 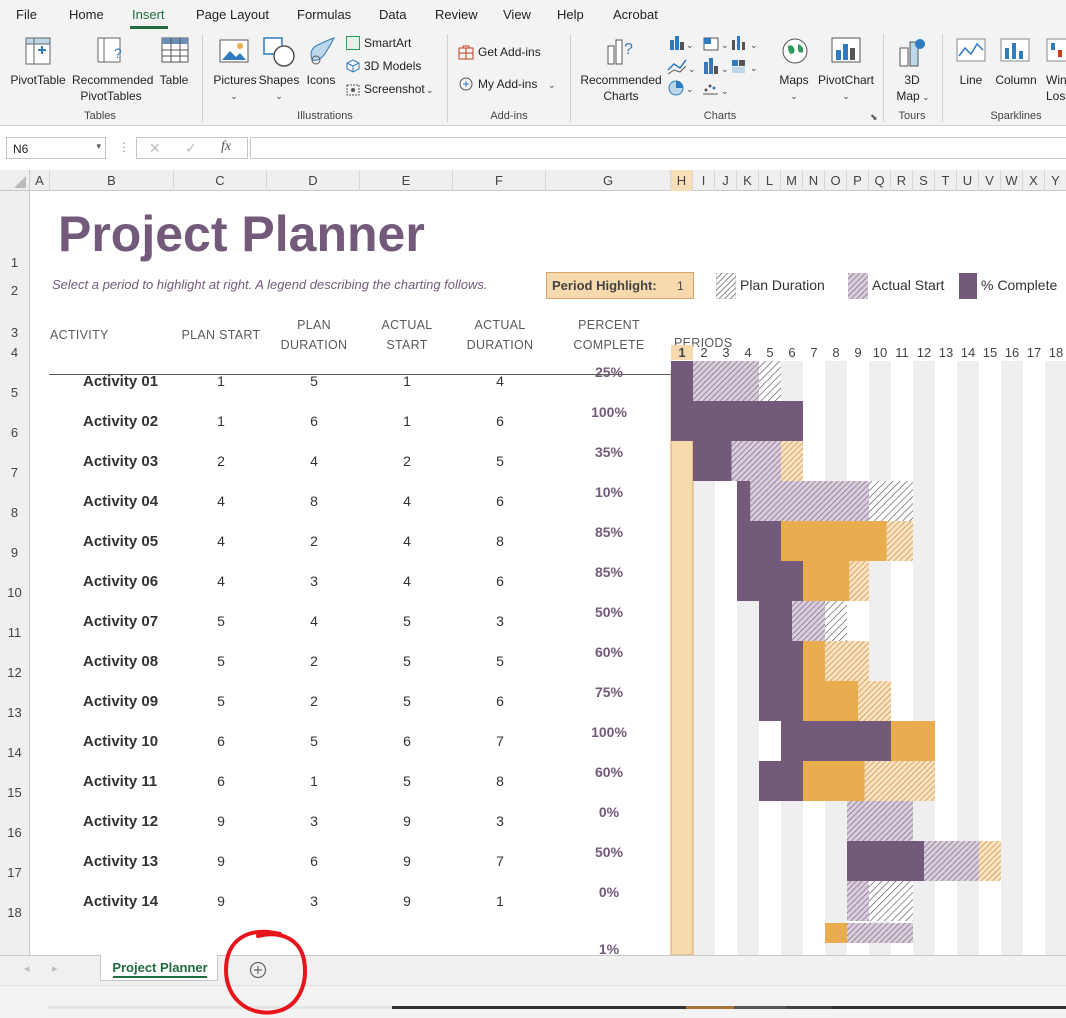 I want to click on plan-duration-cell: 8, so click(x=314, y=501).